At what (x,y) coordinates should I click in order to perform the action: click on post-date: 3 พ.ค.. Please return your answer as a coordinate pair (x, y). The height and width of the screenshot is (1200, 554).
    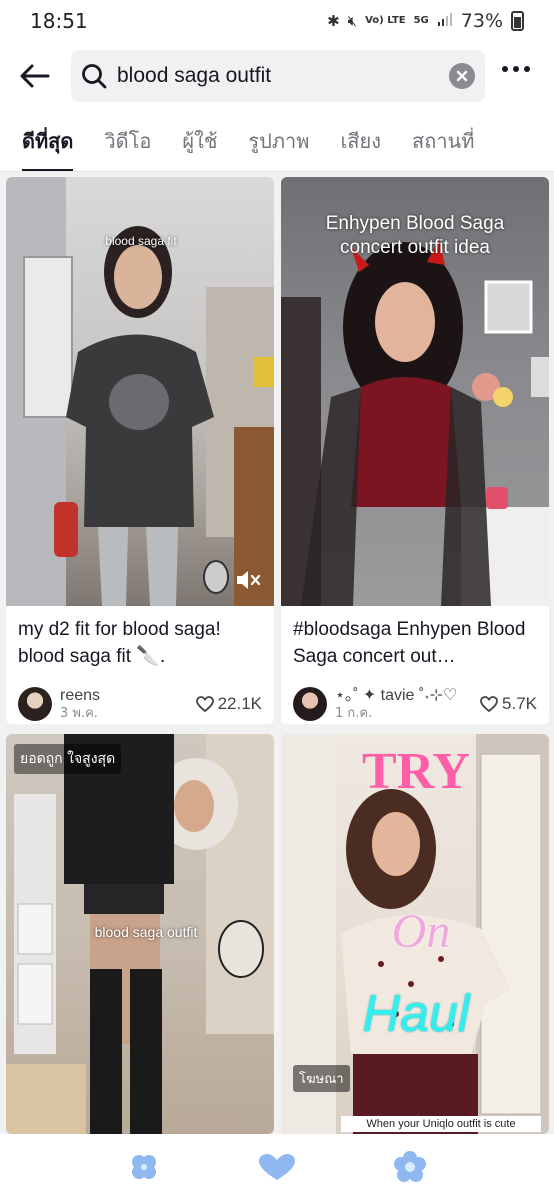
    Looking at the image, I should click on (79, 713).